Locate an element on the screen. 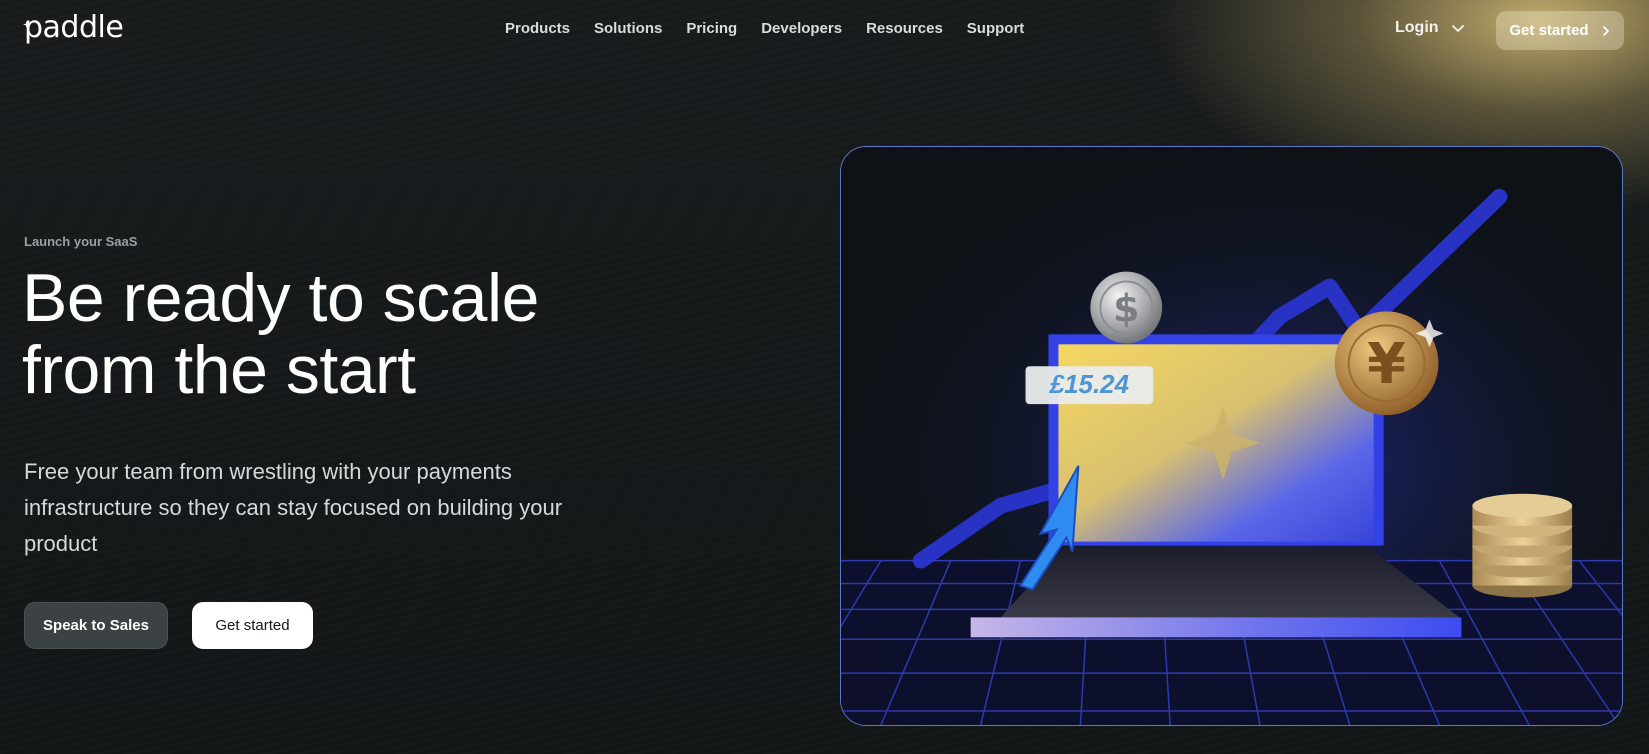 The height and width of the screenshot is (754, 1649). dollar-symbol: $ is located at coordinates (1126, 308).